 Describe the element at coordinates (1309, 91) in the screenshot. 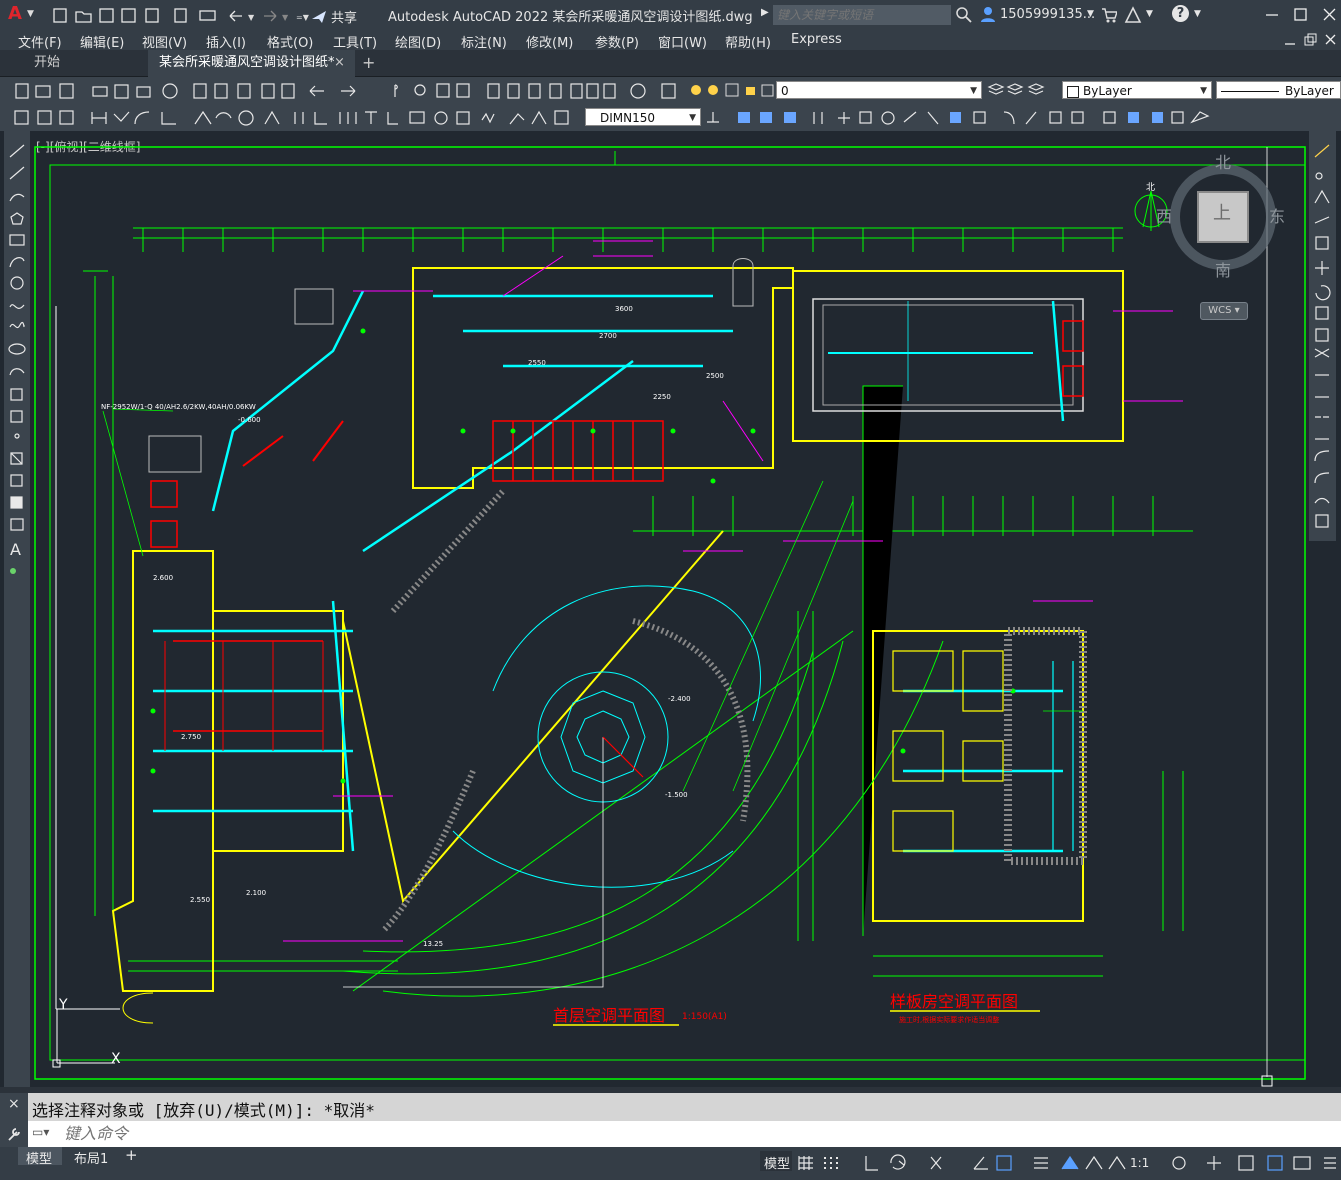

I see `linetype-value: ByLayer` at that location.